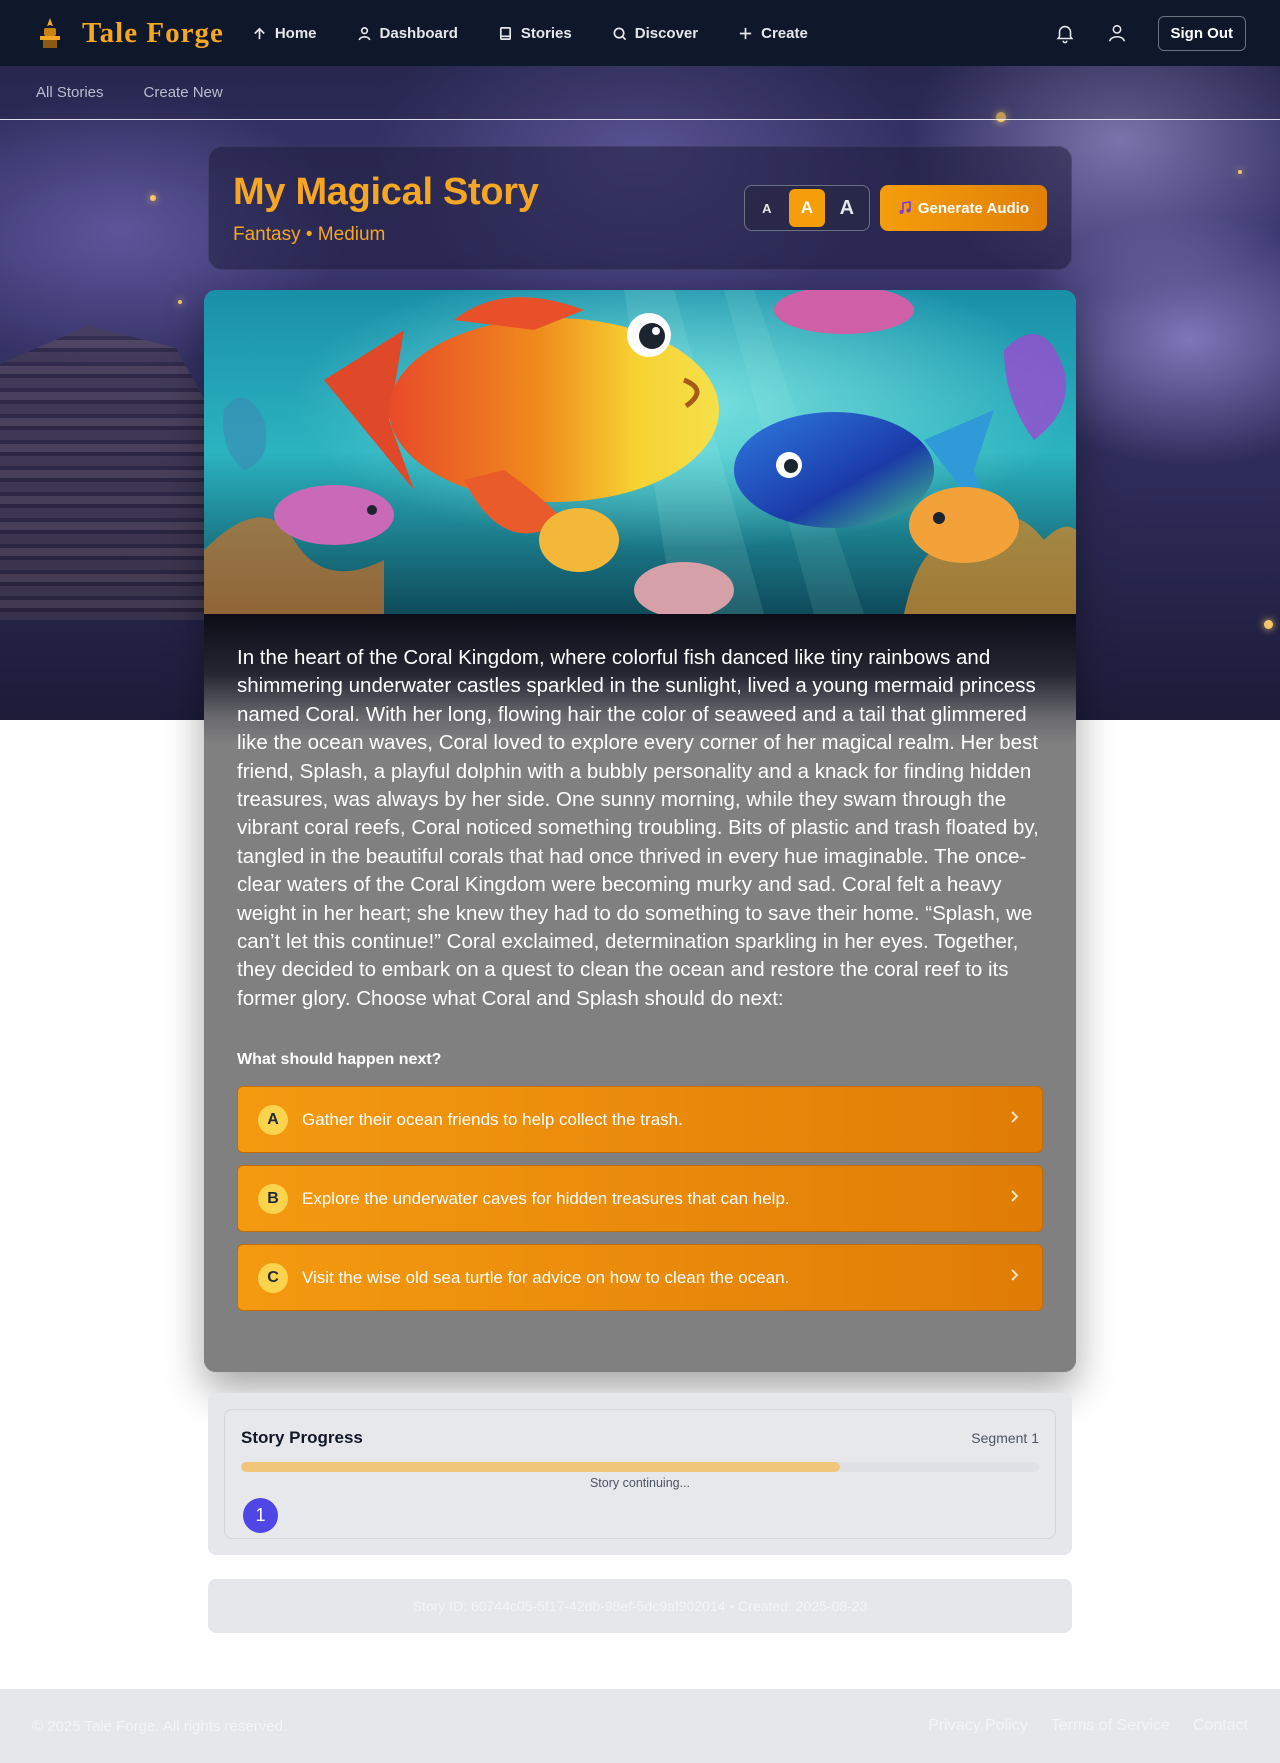 The height and width of the screenshot is (1763, 1280). I want to click on nav-discover: Discover, so click(655, 33).